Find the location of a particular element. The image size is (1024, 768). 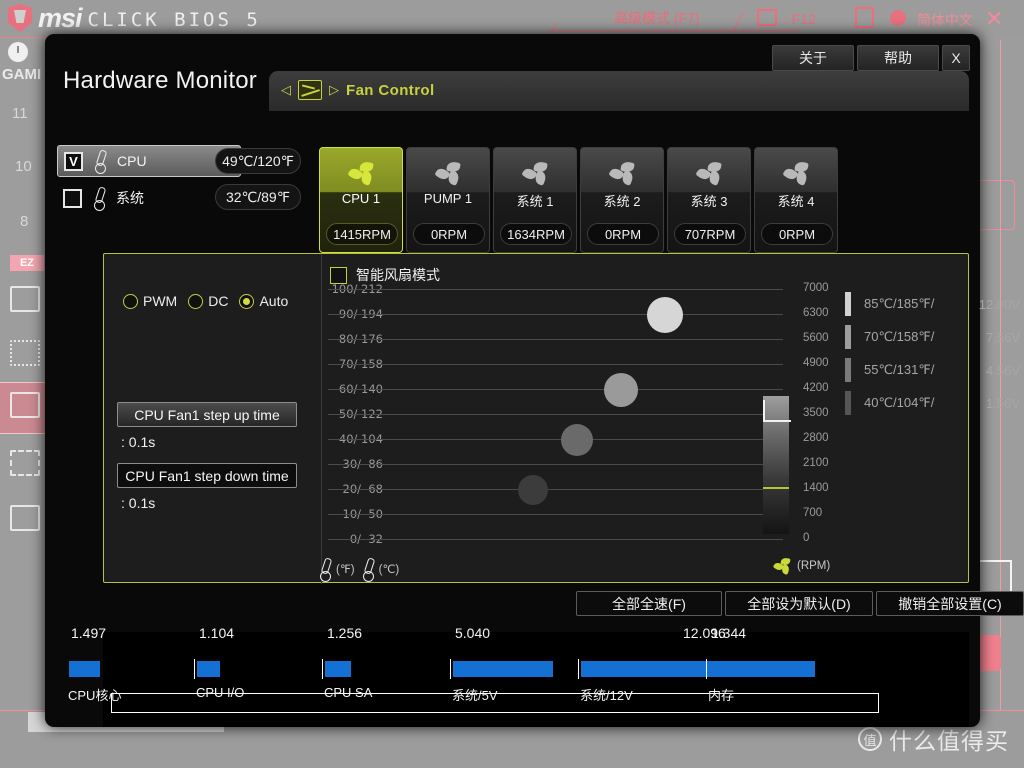

cpu-temp-label: CPU is located at coordinates (132, 161).